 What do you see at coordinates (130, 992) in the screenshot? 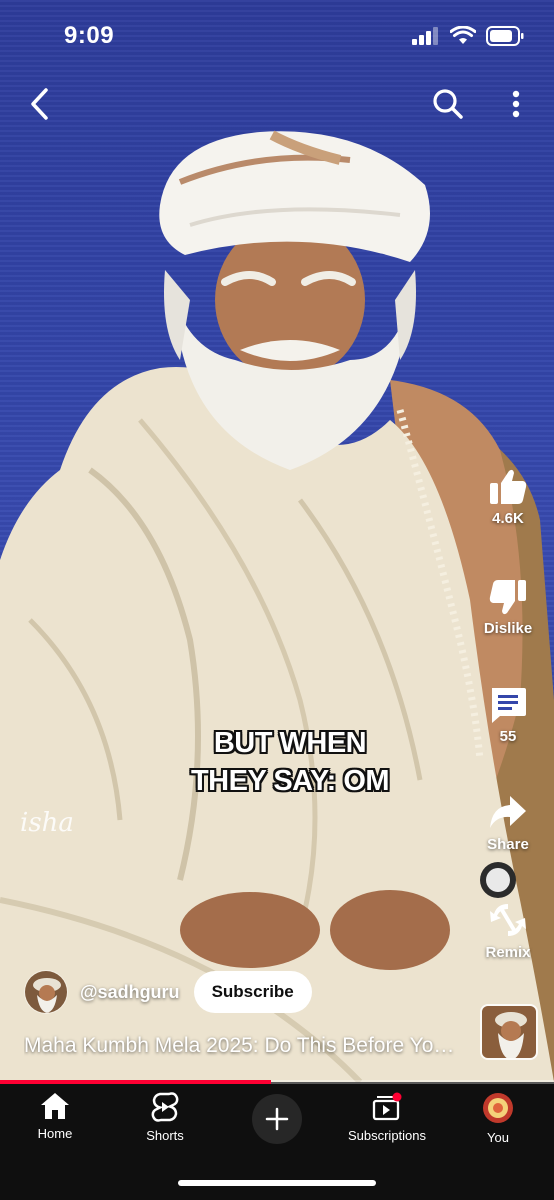
I see `channel-handle: @sadhguru` at bounding box center [130, 992].